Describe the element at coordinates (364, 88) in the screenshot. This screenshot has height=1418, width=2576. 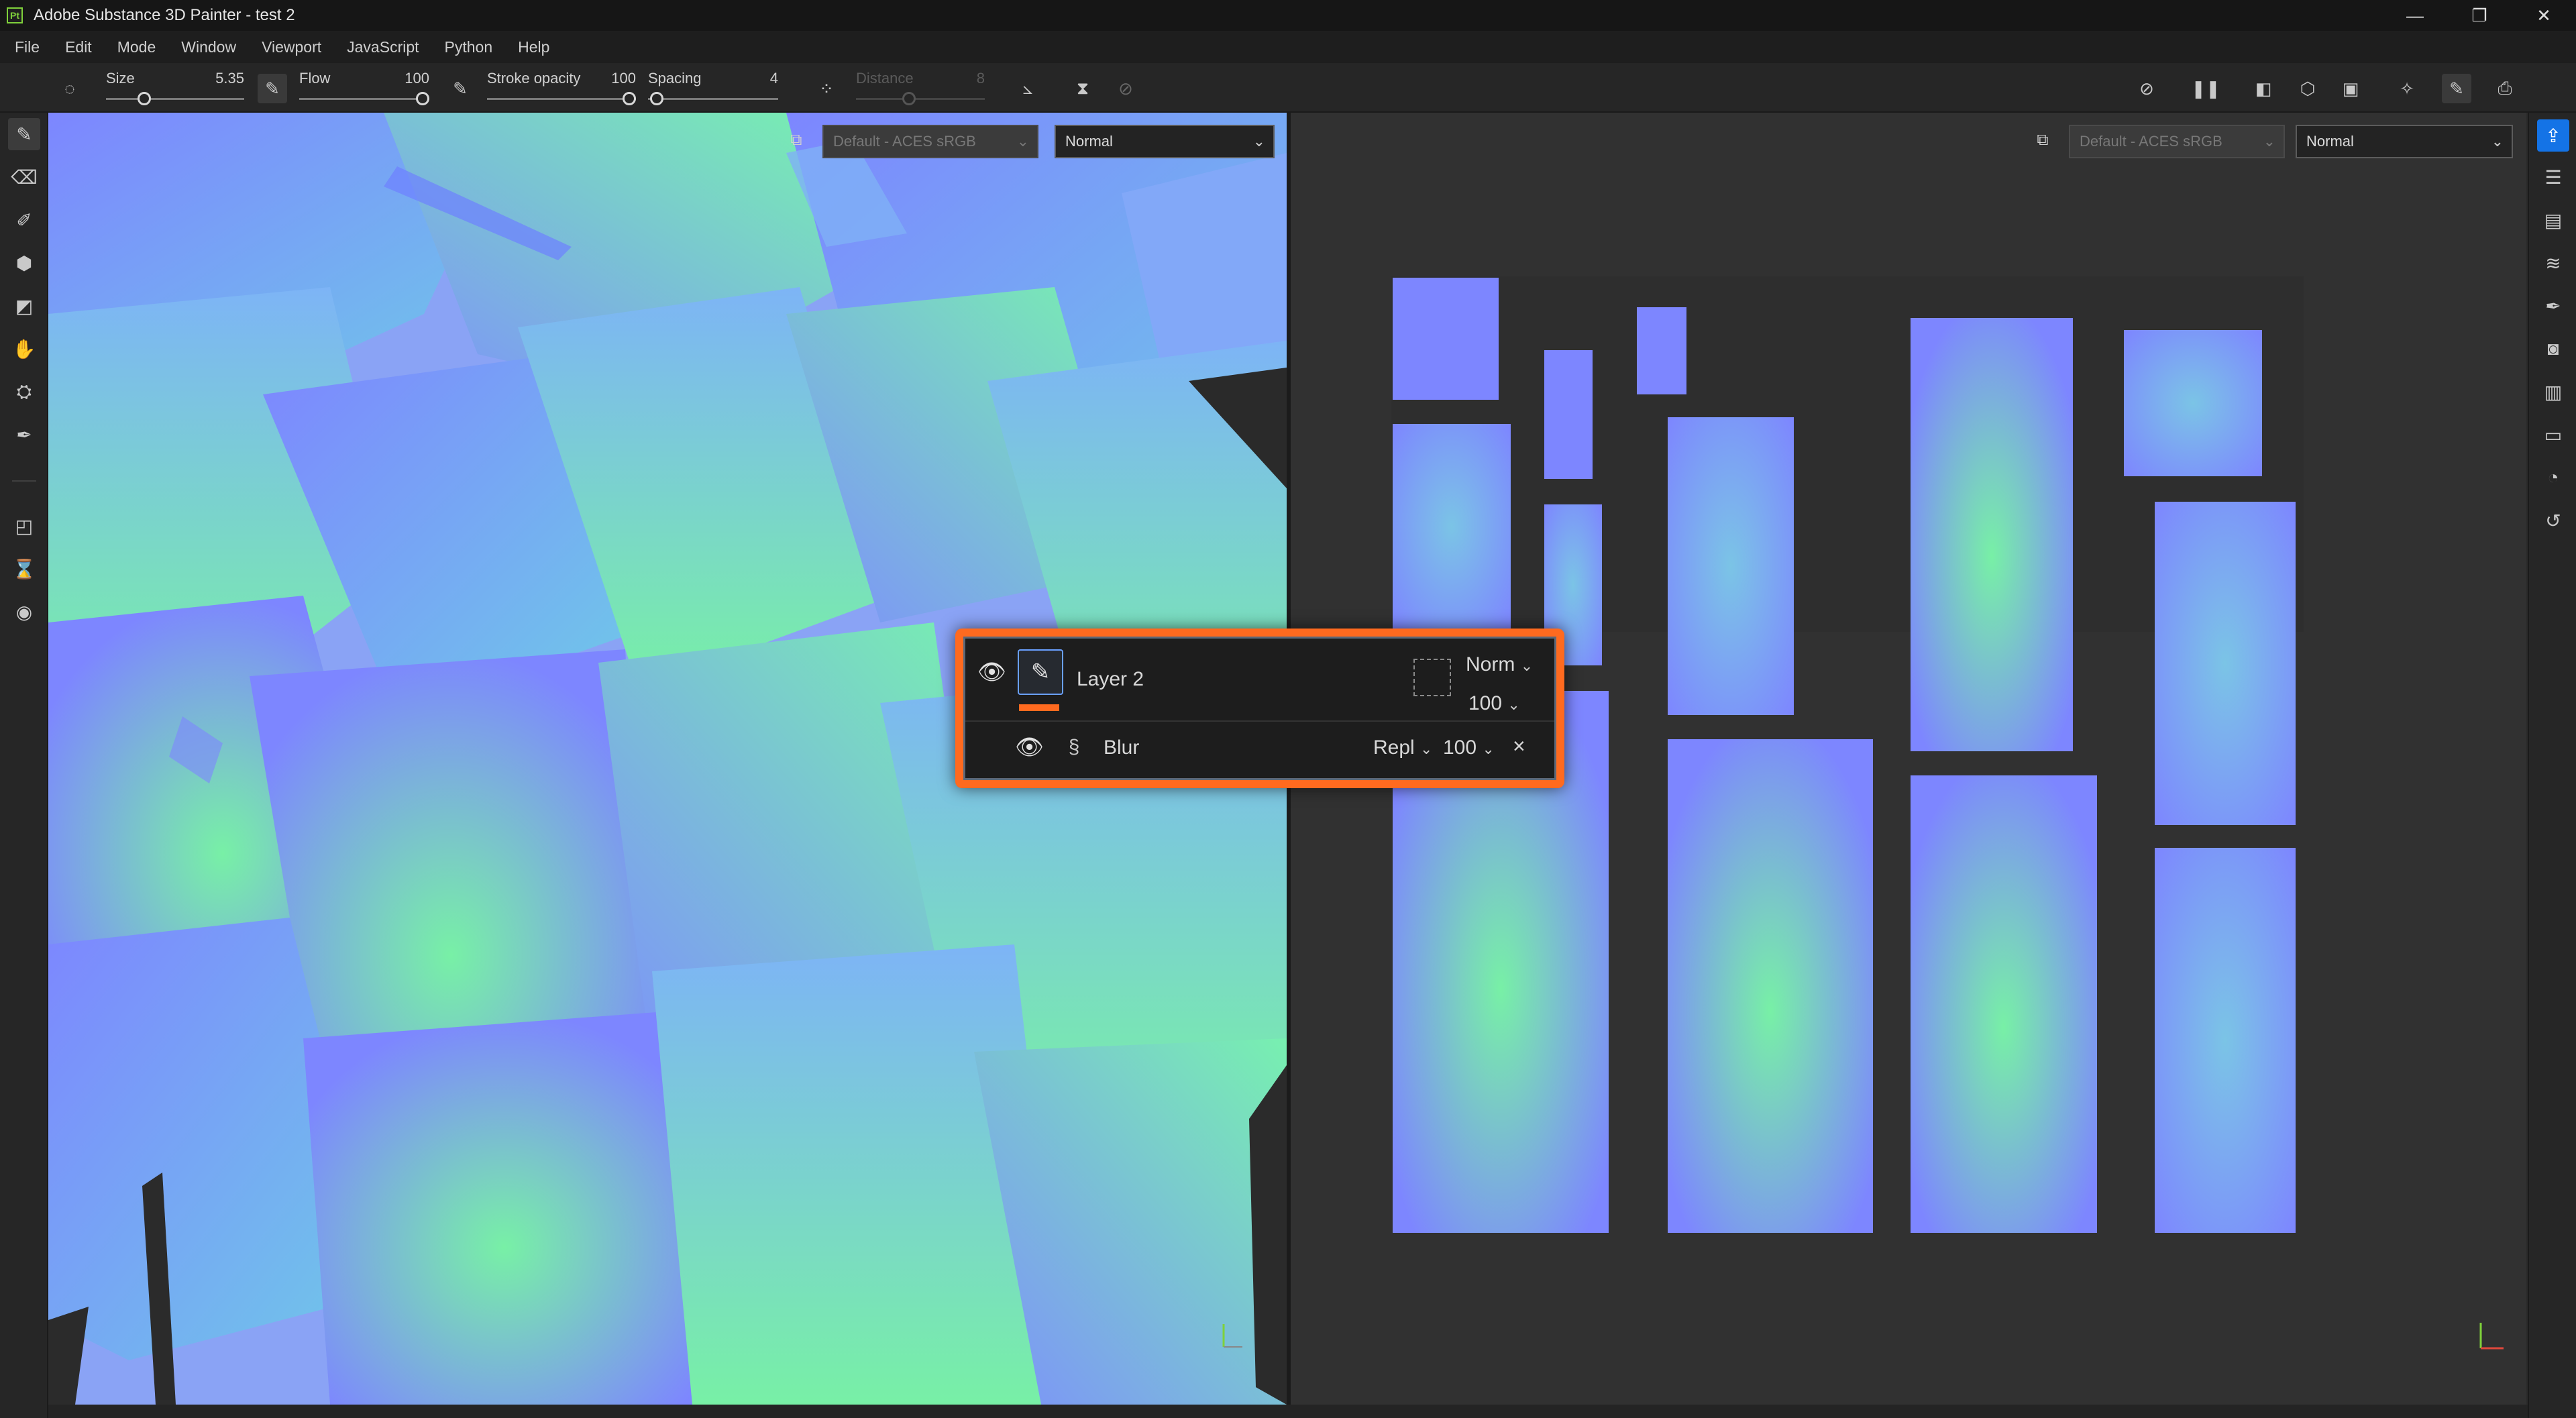
I see `flow-slider: Flow 100` at that location.